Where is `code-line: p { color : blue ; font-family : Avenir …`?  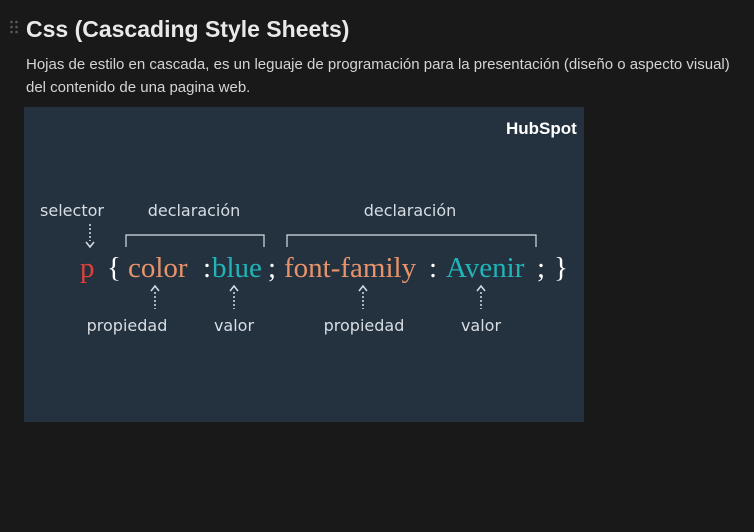 code-line: p { color : blue ; font-family : Avenir … is located at coordinates (324, 268).